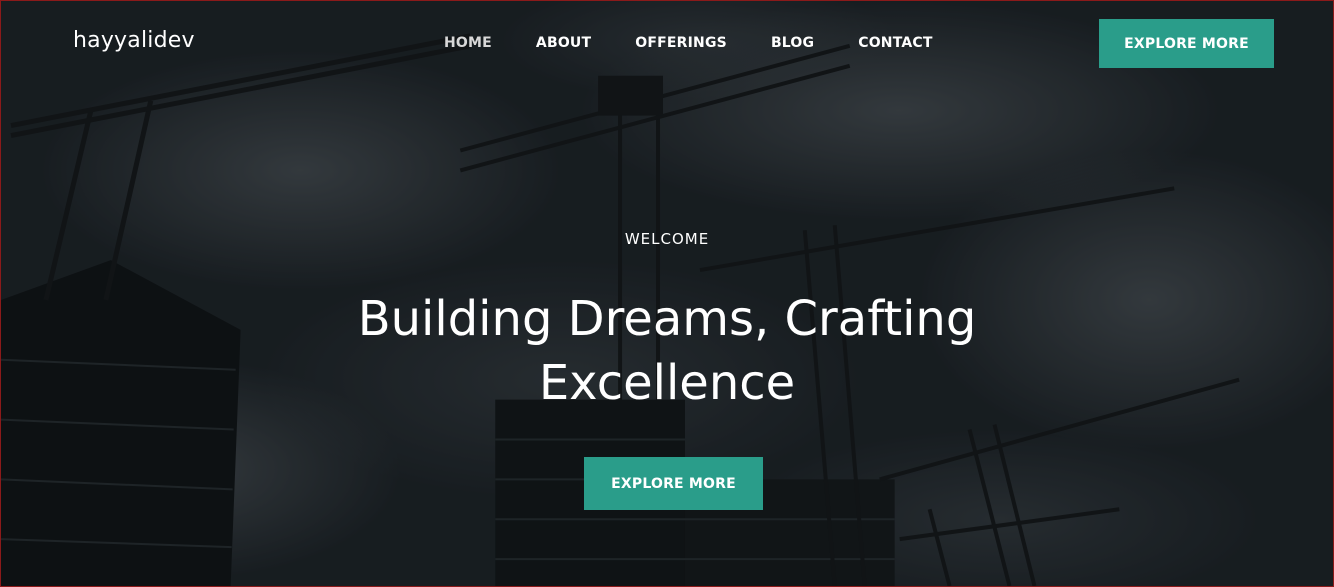  Describe the element at coordinates (681, 43) in the screenshot. I see `nav-item-offerings: OFFERINGS` at that location.